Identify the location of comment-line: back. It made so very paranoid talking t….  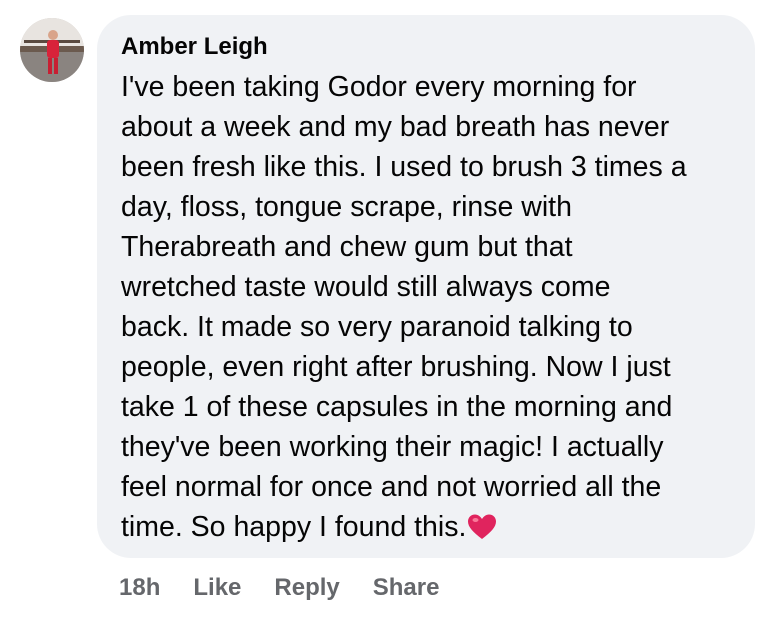
(377, 327).